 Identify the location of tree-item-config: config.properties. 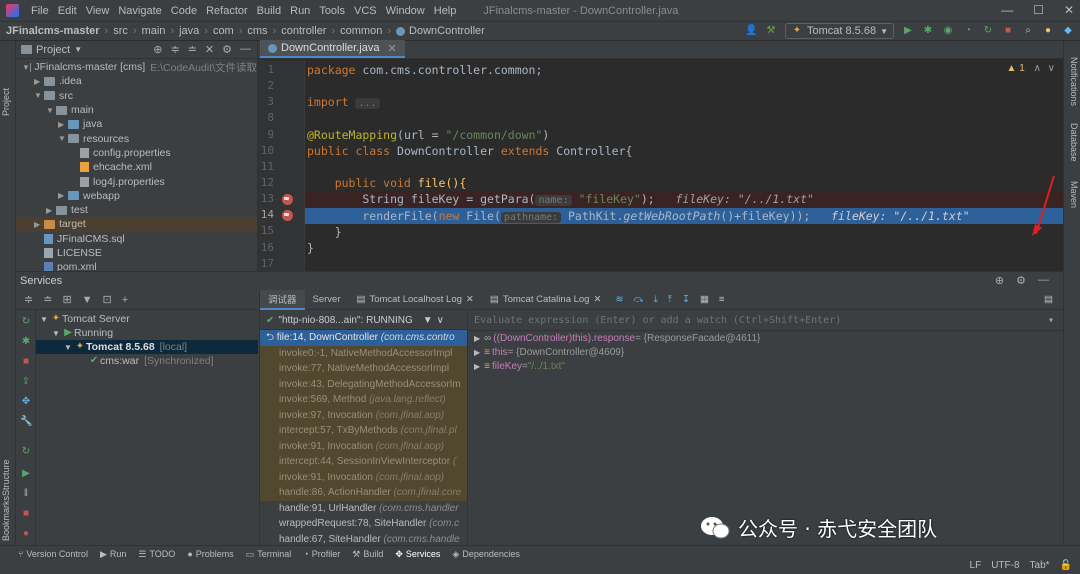
(136, 153).